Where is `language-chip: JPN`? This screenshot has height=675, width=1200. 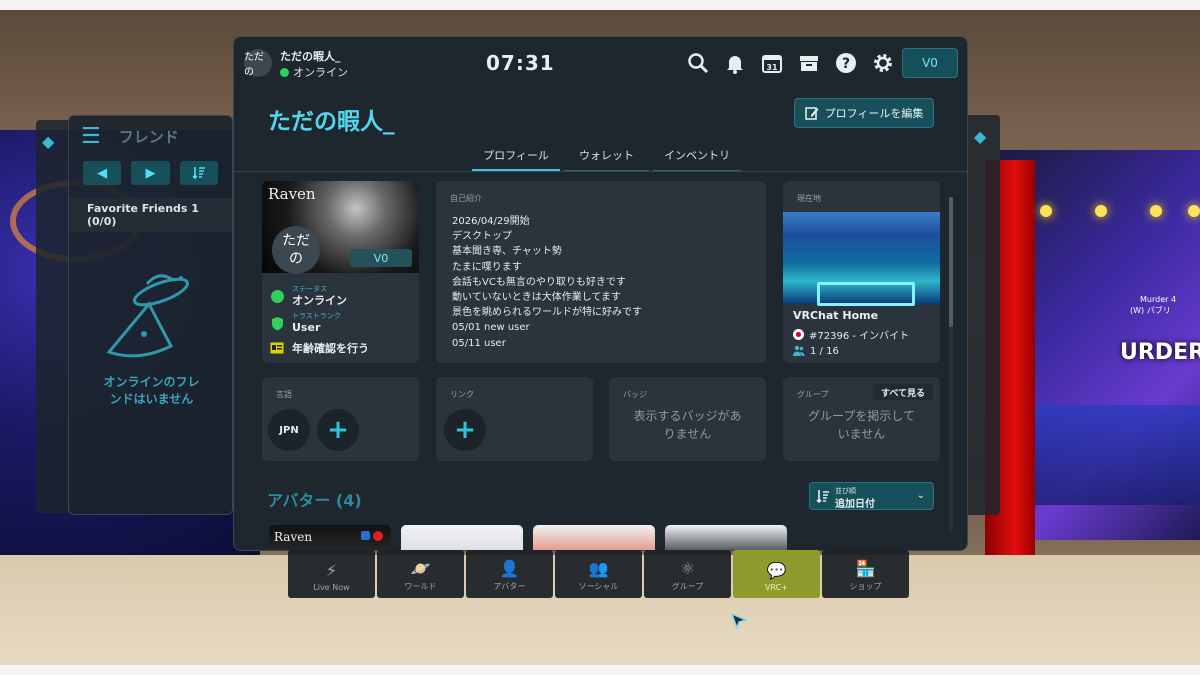
language-chip: JPN is located at coordinates (289, 430).